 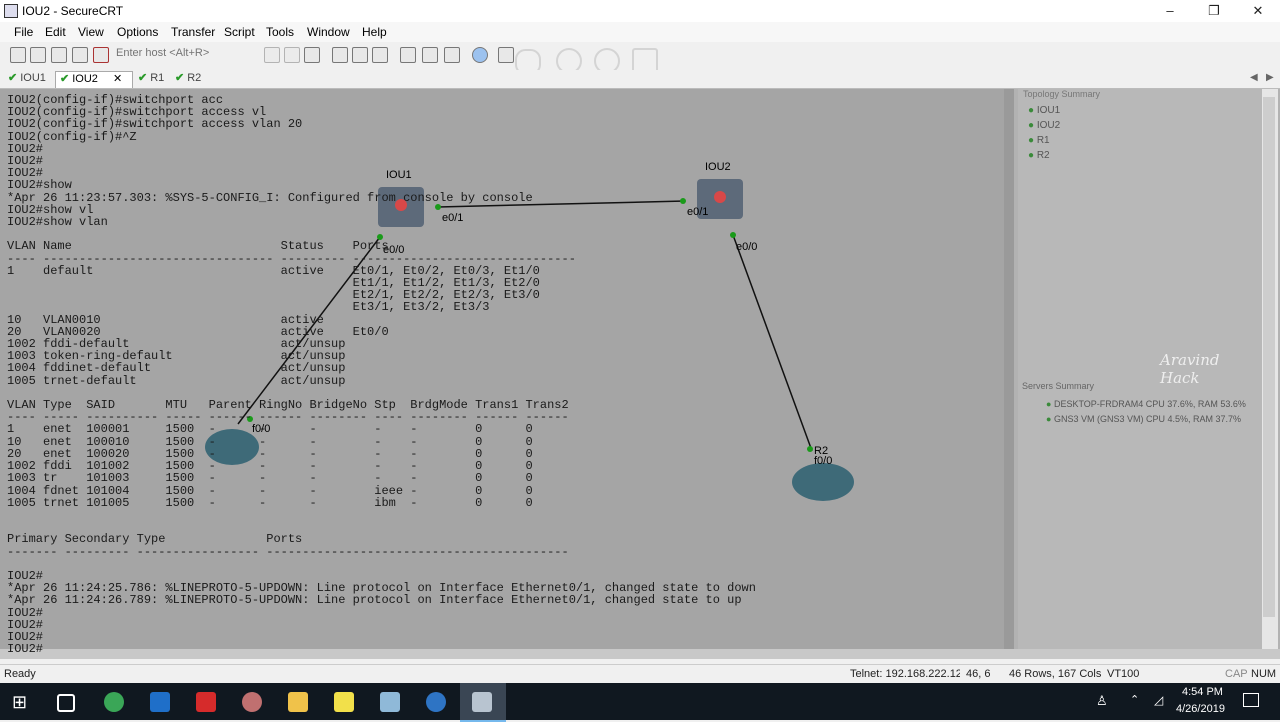 I want to click on task-view-icon, so click(x=66, y=703).